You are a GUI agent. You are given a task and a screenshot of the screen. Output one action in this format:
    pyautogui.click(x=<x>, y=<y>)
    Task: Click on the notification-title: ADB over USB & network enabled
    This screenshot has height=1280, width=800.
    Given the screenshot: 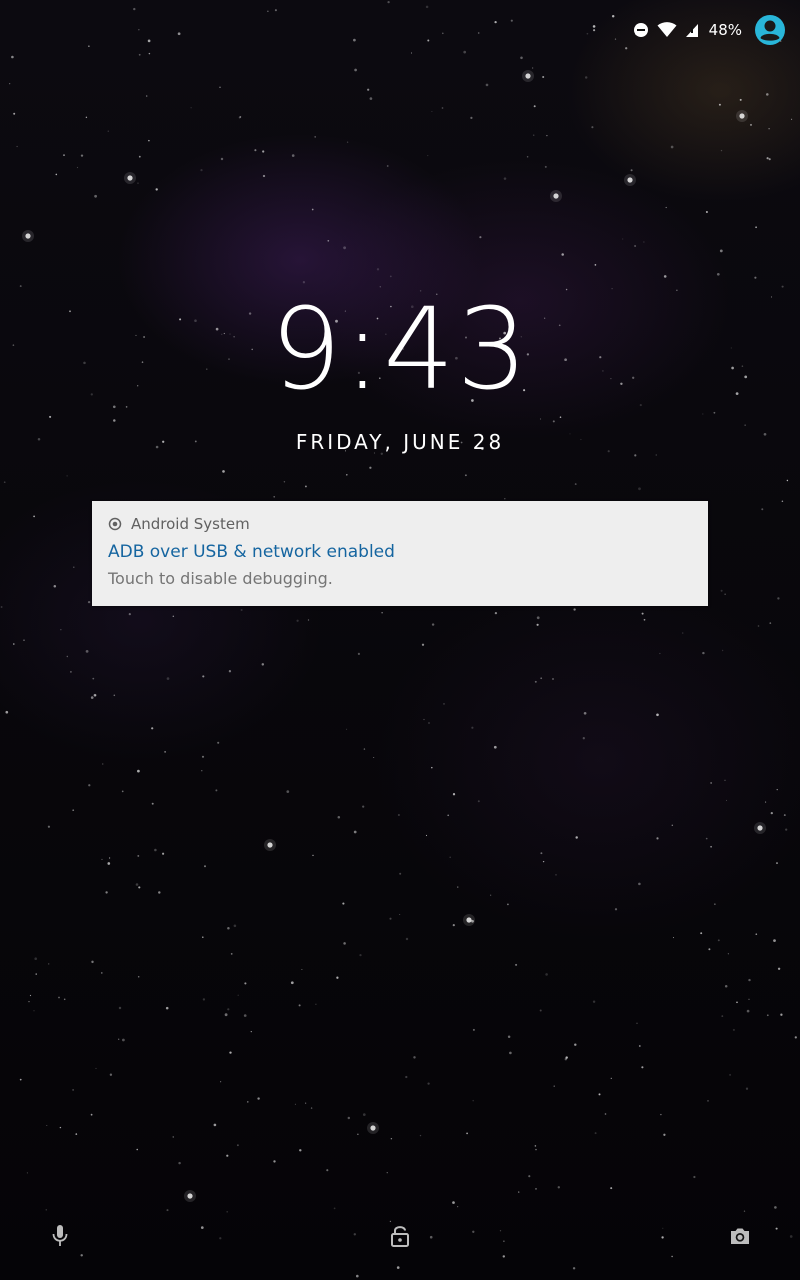 What is the action you would take?
    pyautogui.click(x=251, y=552)
    